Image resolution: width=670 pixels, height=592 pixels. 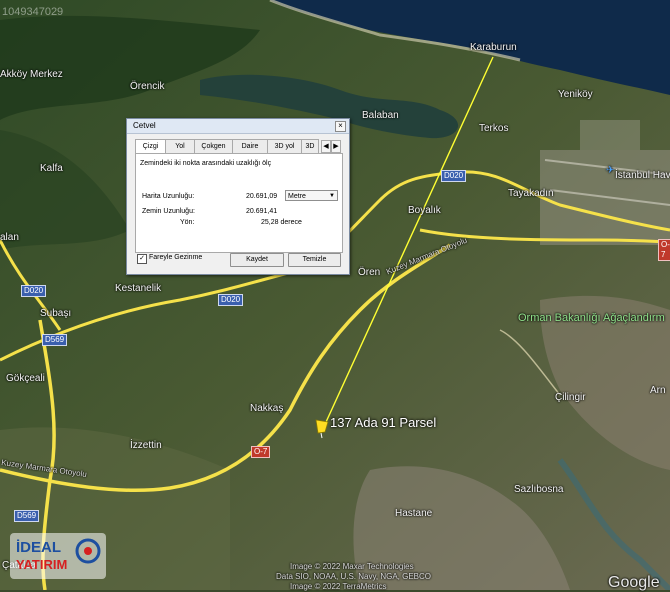 What do you see at coordinates (493, 47) in the screenshot?
I see `map-label-karaburun: Karaburun` at bounding box center [493, 47].